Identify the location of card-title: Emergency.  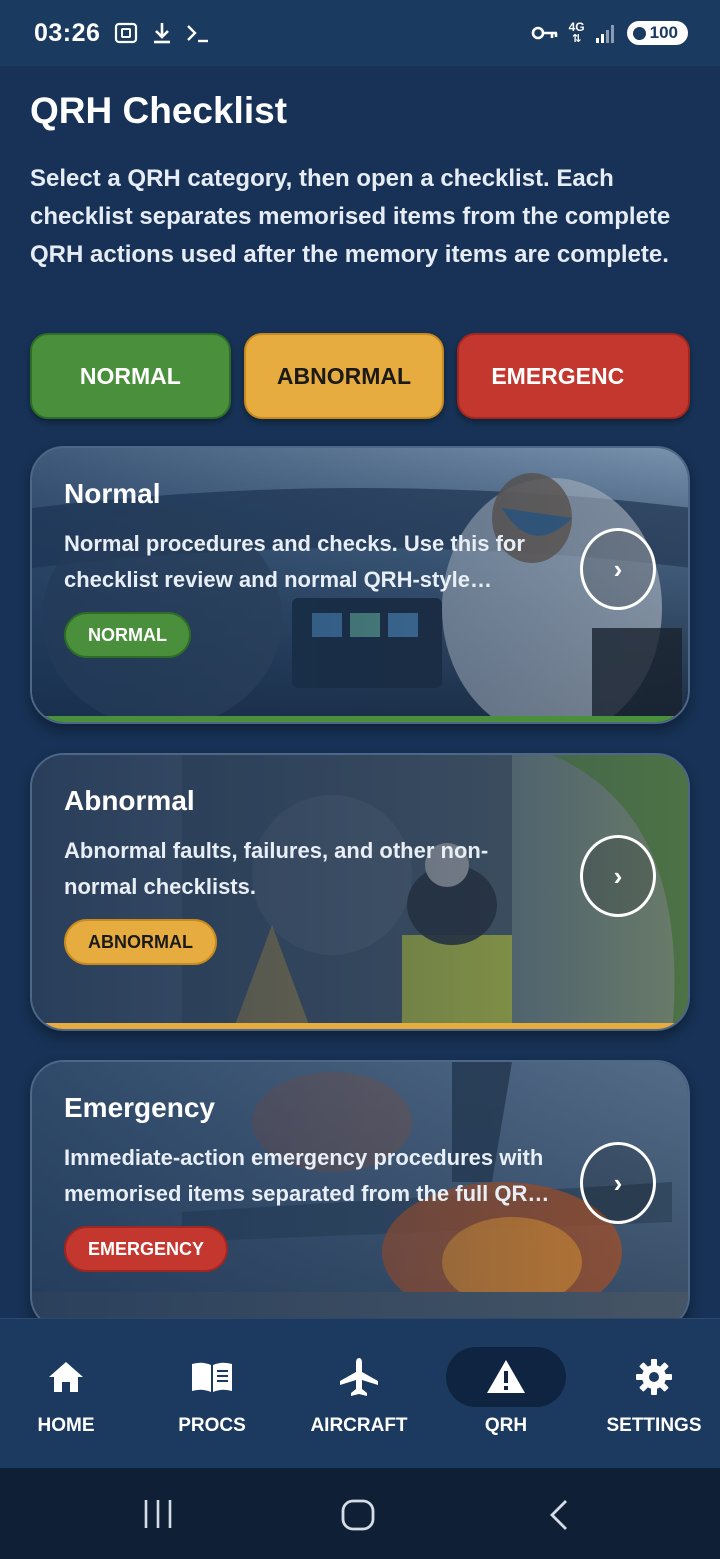
(139, 1107).